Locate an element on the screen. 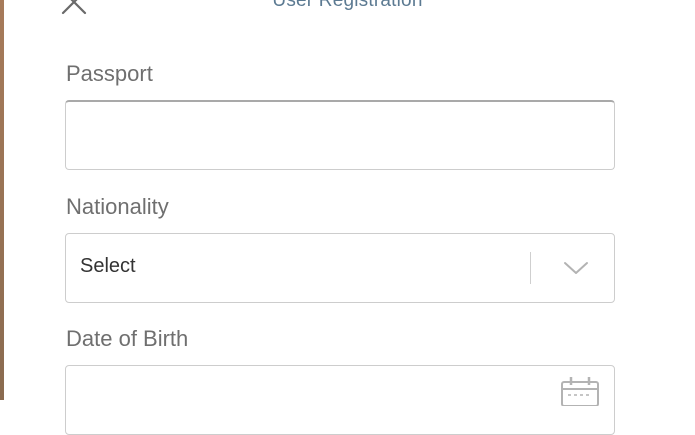  passport-field-container is located at coordinates (340, 135).